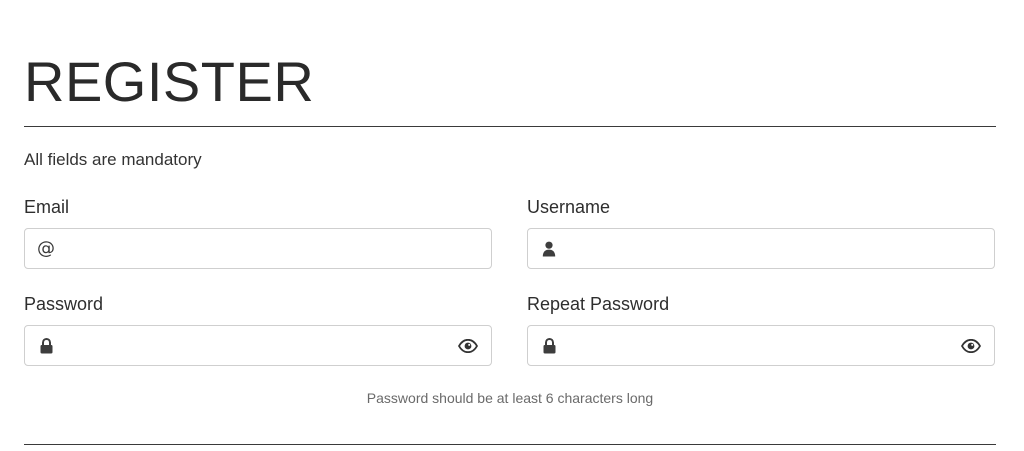 Image resolution: width=1024 pixels, height=451 pixels. Describe the element at coordinates (569, 207) in the screenshot. I see `username-label: Username` at that location.